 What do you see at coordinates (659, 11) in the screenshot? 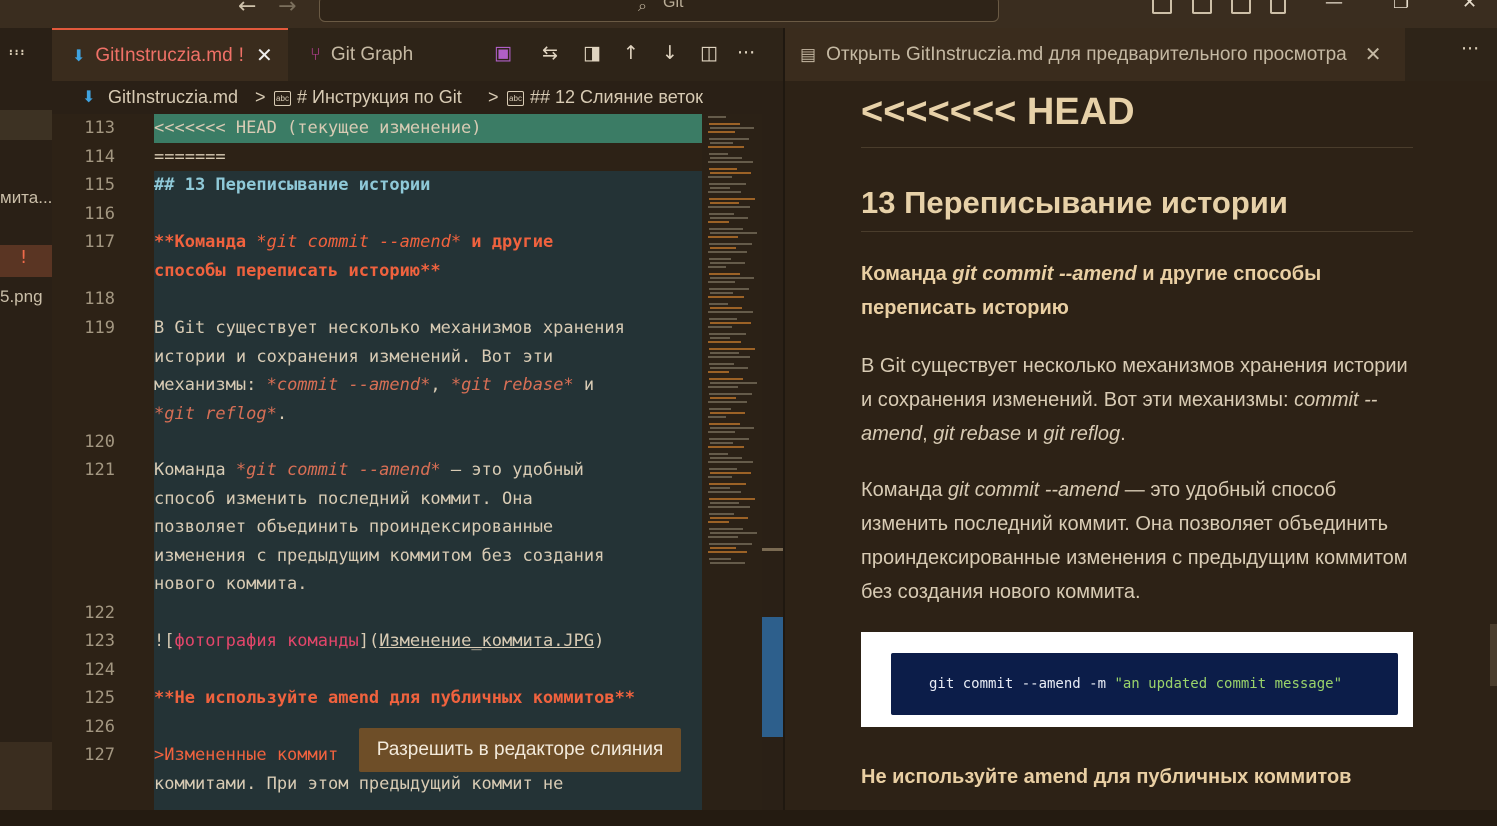
I see `command-center-search: ⌕ Git` at bounding box center [659, 11].